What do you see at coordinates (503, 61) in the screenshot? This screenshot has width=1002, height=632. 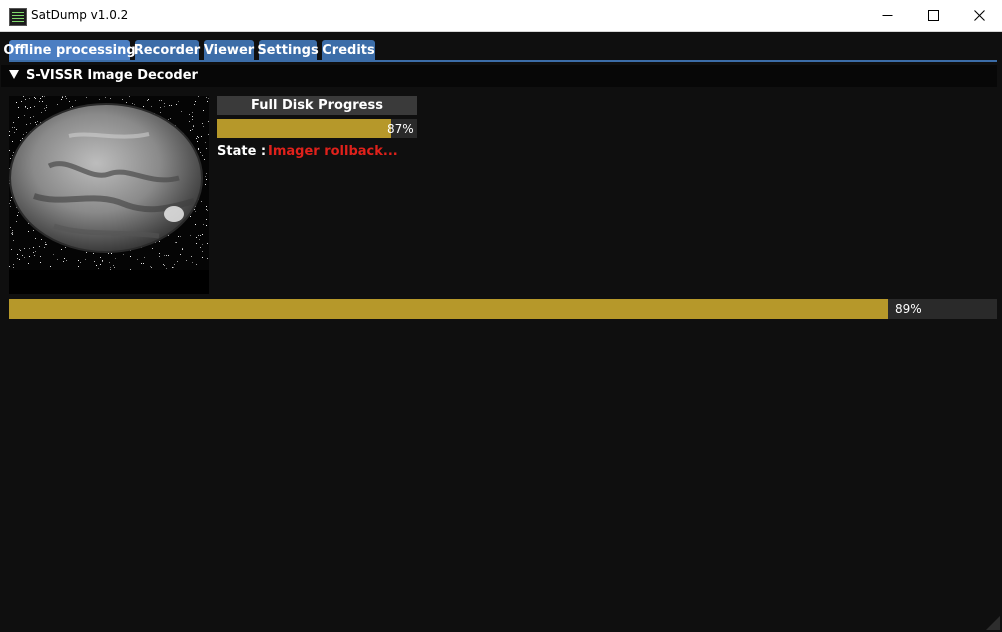 I see `tab-underline` at bounding box center [503, 61].